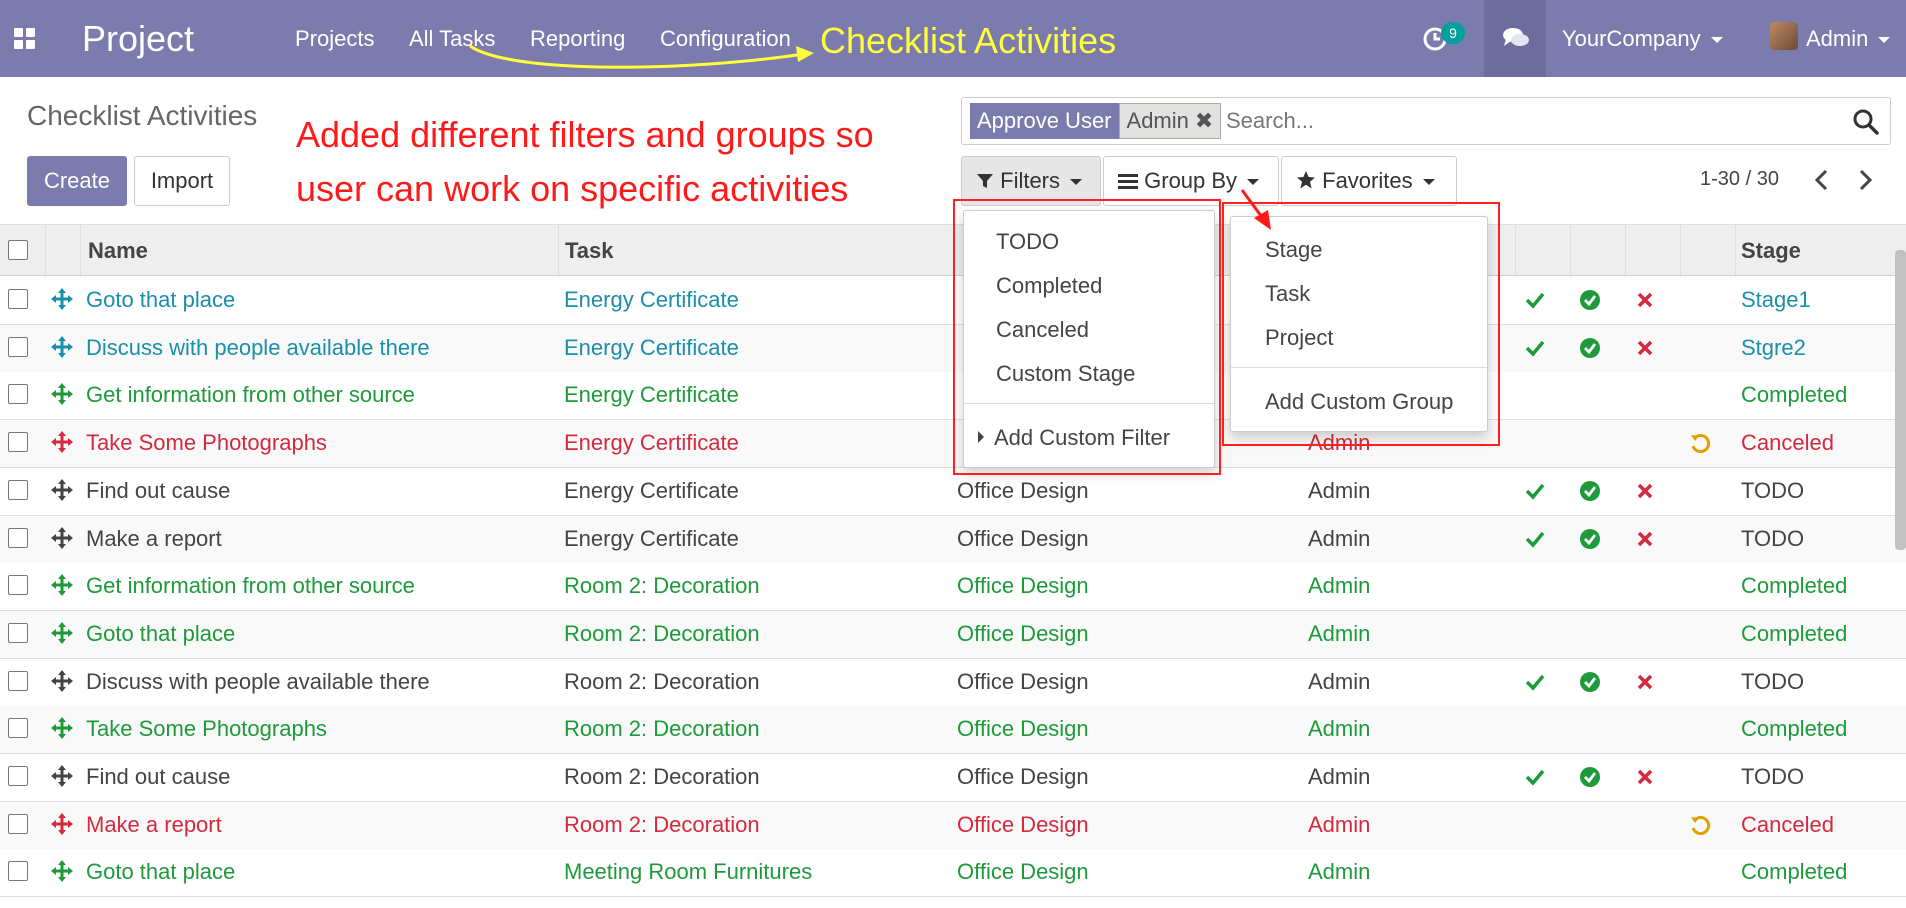 The width and height of the screenshot is (1906, 908). What do you see at coordinates (158, 491) in the screenshot?
I see `cell-name: Find out cause` at bounding box center [158, 491].